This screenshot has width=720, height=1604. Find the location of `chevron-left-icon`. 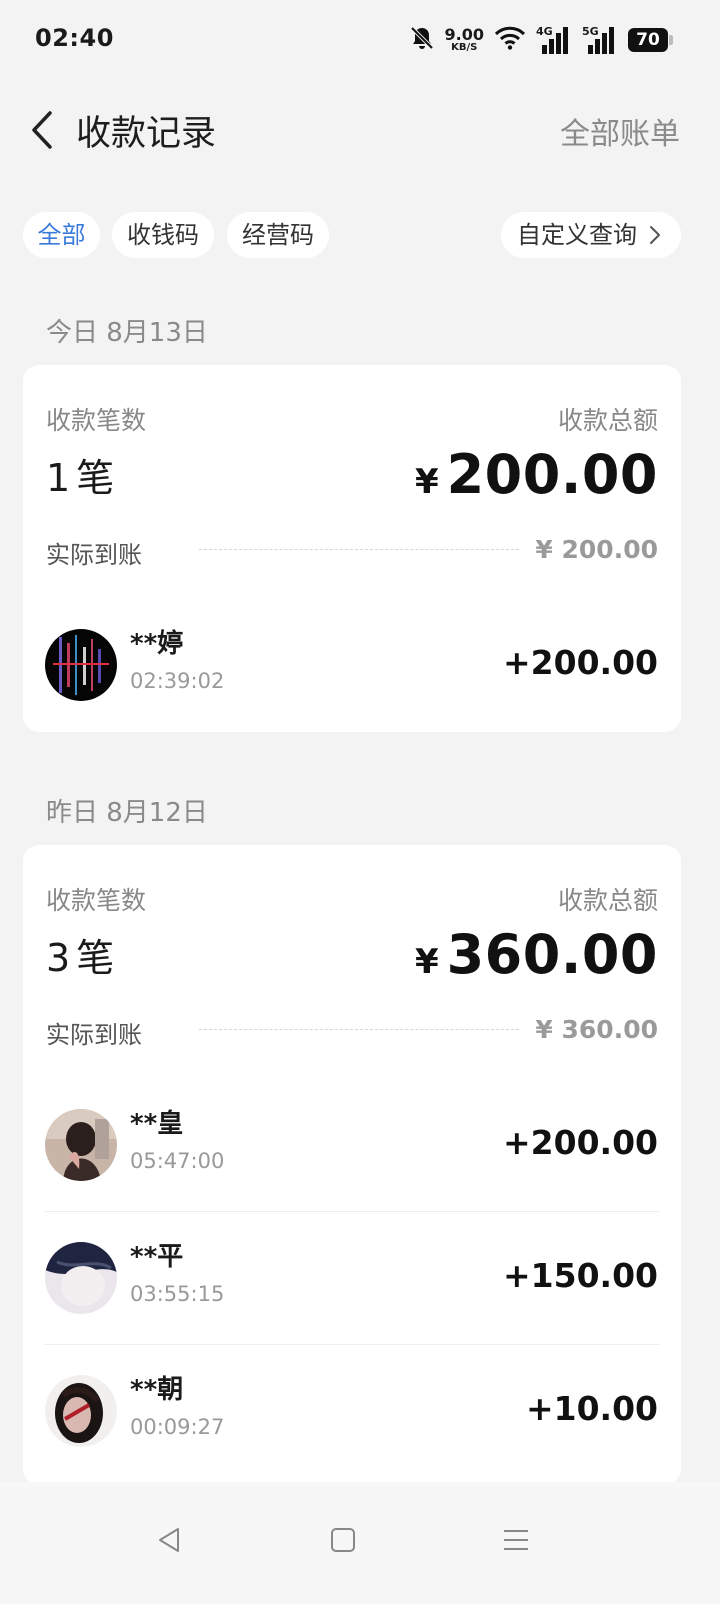

chevron-left-icon is located at coordinates (42, 130).